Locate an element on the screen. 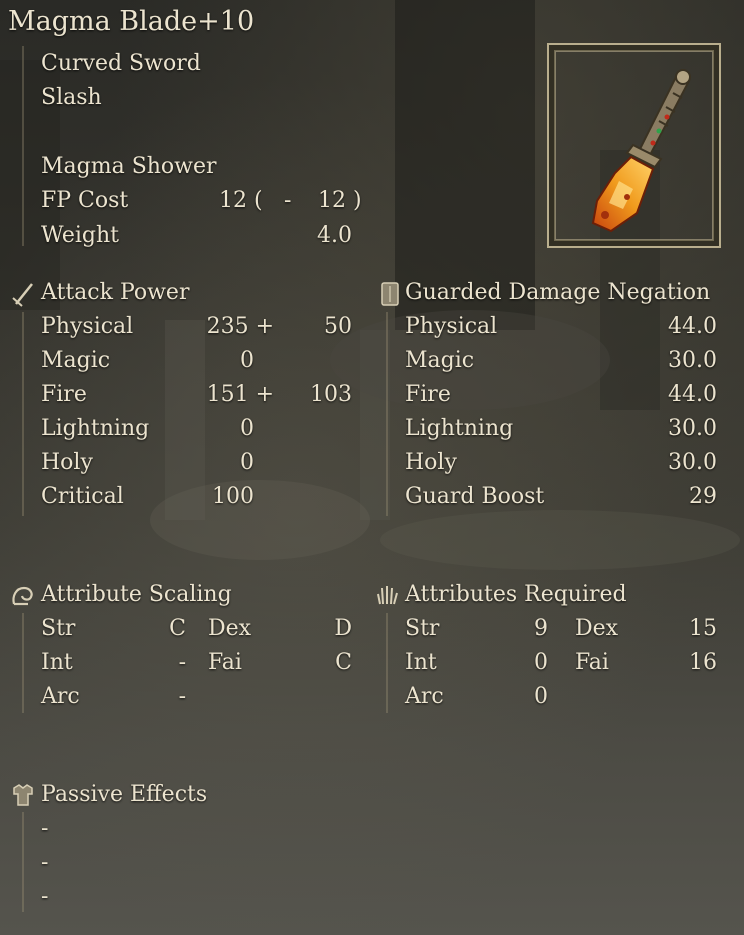 The image size is (744, 935). guard-negation-header: Guarded Damage Negation is located at coordinates (558, 292).